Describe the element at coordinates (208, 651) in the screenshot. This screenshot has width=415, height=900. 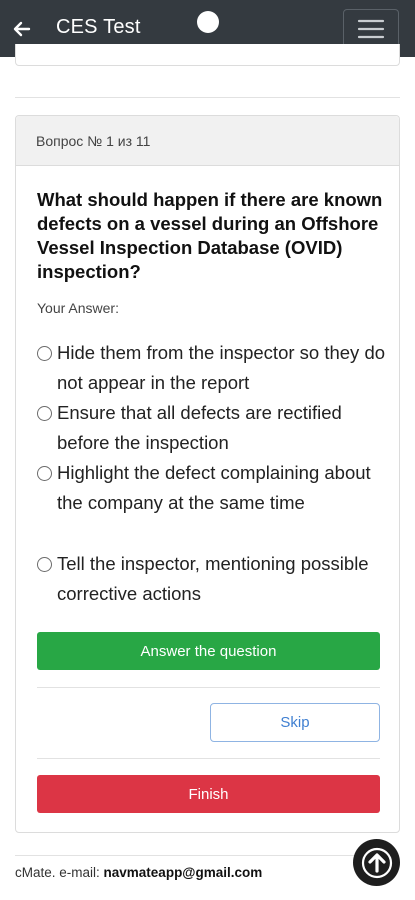
I see `answer-button: Answer the question` at that location.